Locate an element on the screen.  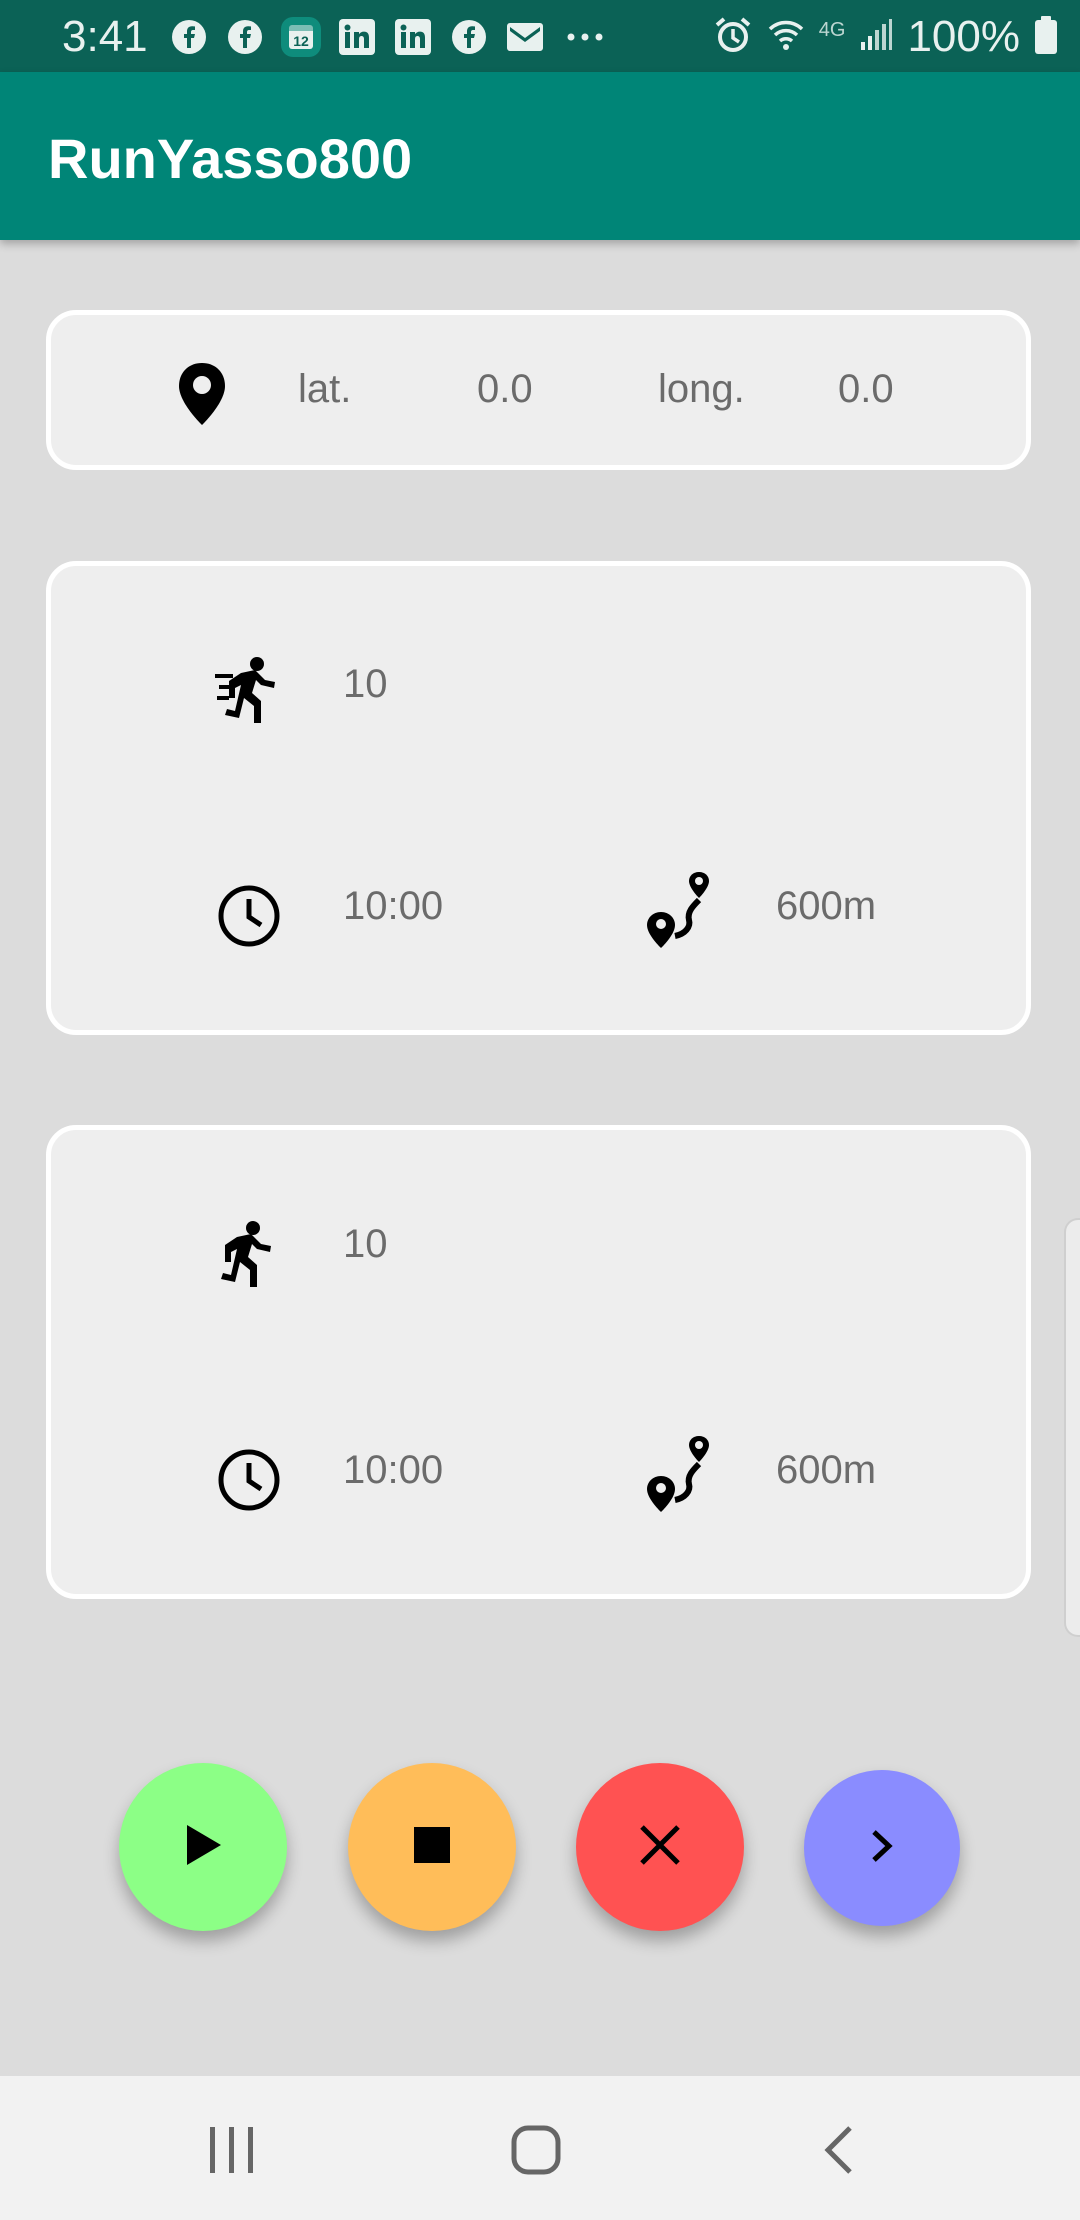
chevron-right-icon is located at coordinates (882, 1848).